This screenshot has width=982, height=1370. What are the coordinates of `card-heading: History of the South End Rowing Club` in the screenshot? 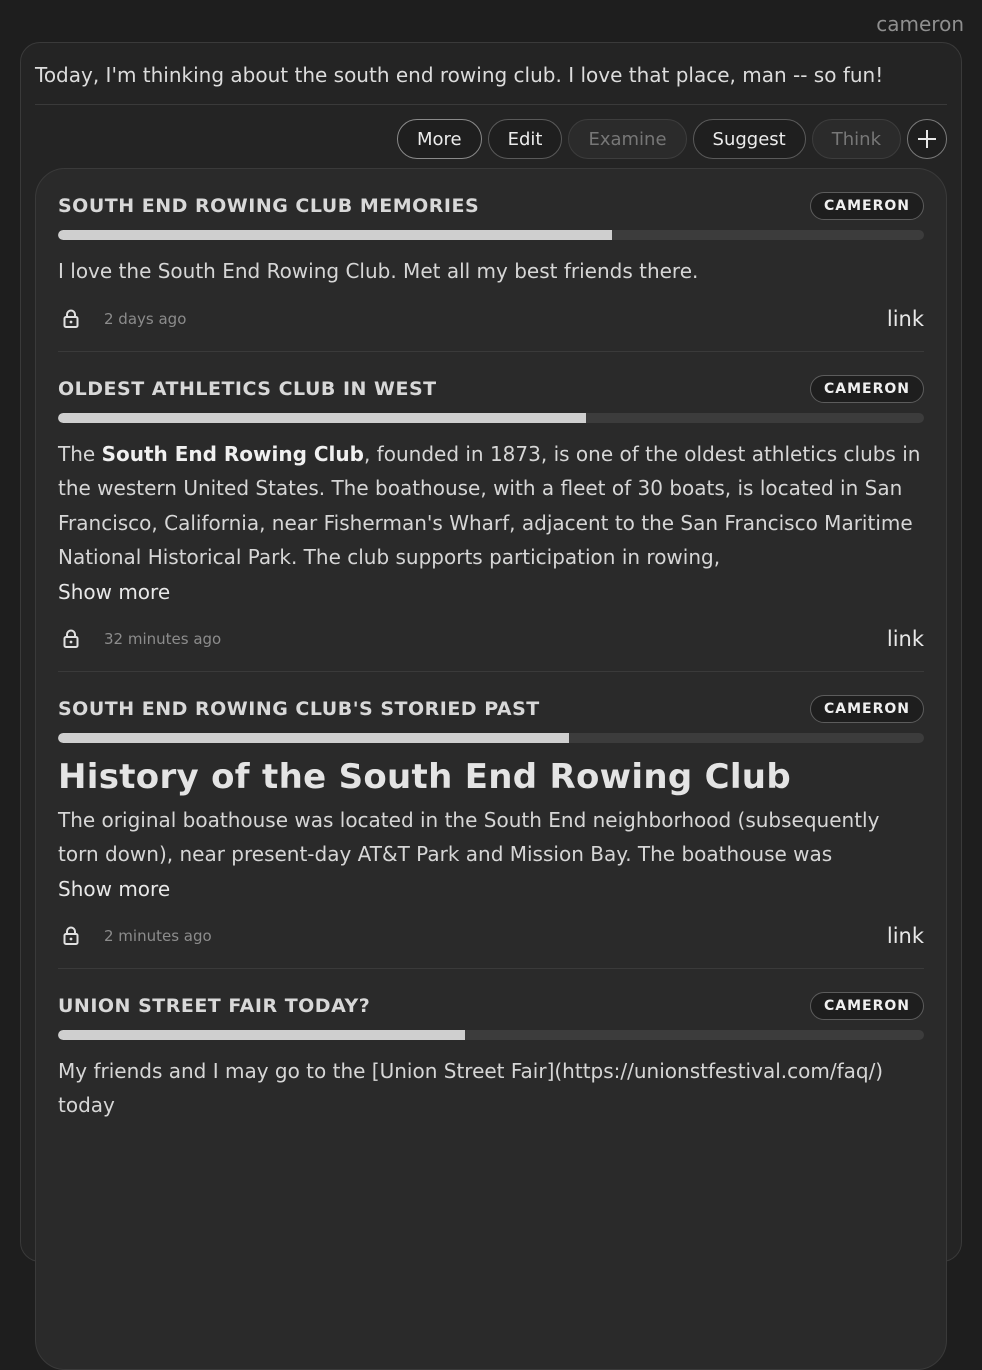 It's located at (424, 776).